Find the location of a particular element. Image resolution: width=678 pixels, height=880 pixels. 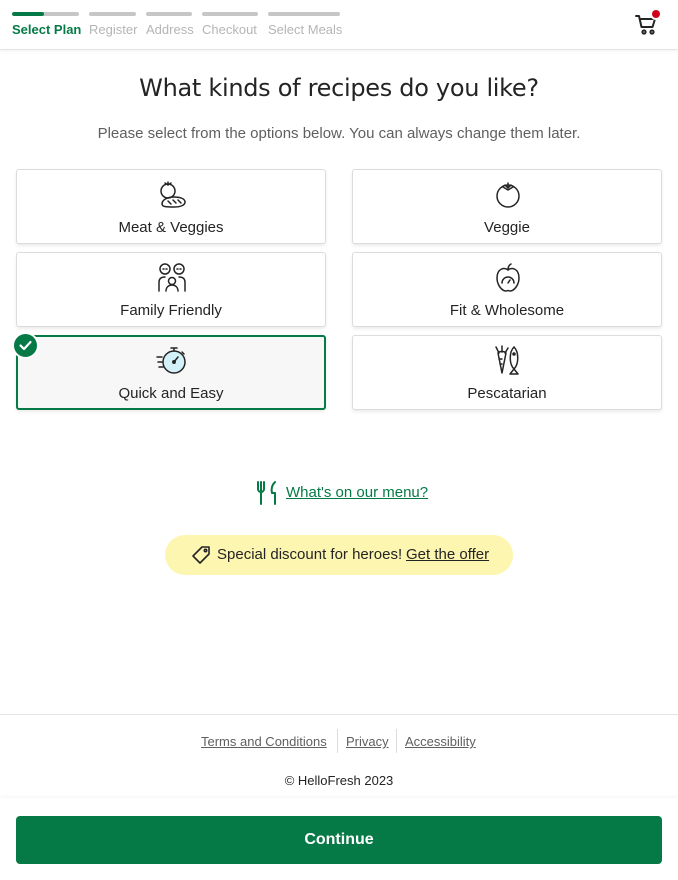

footer-divider is located at coordinates (339, 714).